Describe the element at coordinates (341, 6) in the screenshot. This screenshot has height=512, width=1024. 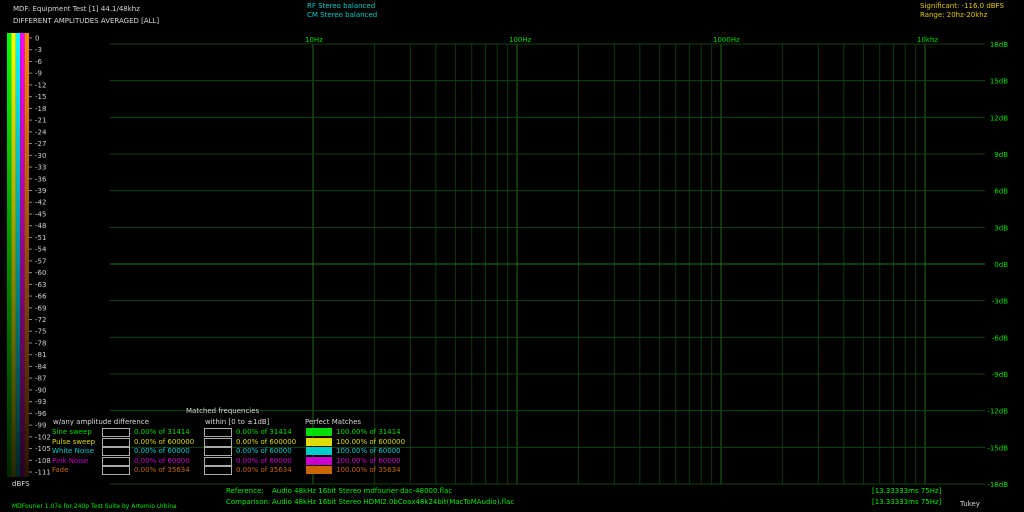
I see `channel-rf-label: RF Stereo balanced` at that location.